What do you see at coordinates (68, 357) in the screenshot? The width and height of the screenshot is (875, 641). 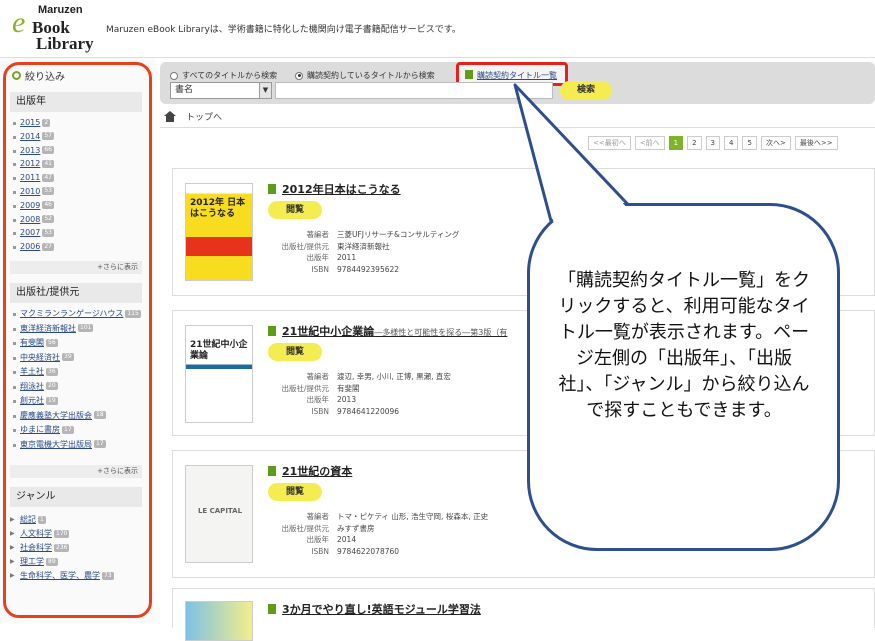 I see `facet-count-badge: 39` at bounding box center [68, 357].